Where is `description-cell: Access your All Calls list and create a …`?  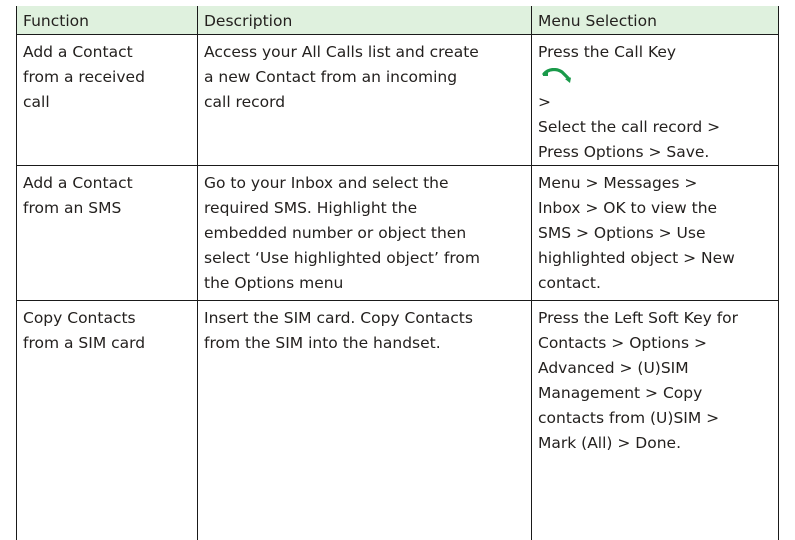
description-cell: Access your All Calls list and create a … is located at coordinates (365, 100).